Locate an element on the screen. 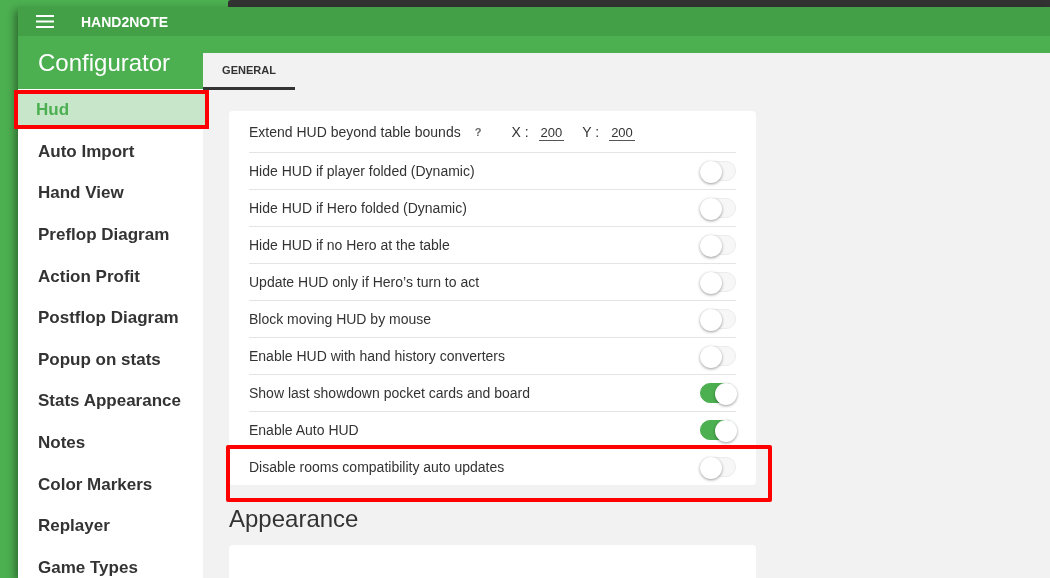 This screenshot has width=1050, height=578. sidebar-title: Configurator is located at coordinates (104, 62).